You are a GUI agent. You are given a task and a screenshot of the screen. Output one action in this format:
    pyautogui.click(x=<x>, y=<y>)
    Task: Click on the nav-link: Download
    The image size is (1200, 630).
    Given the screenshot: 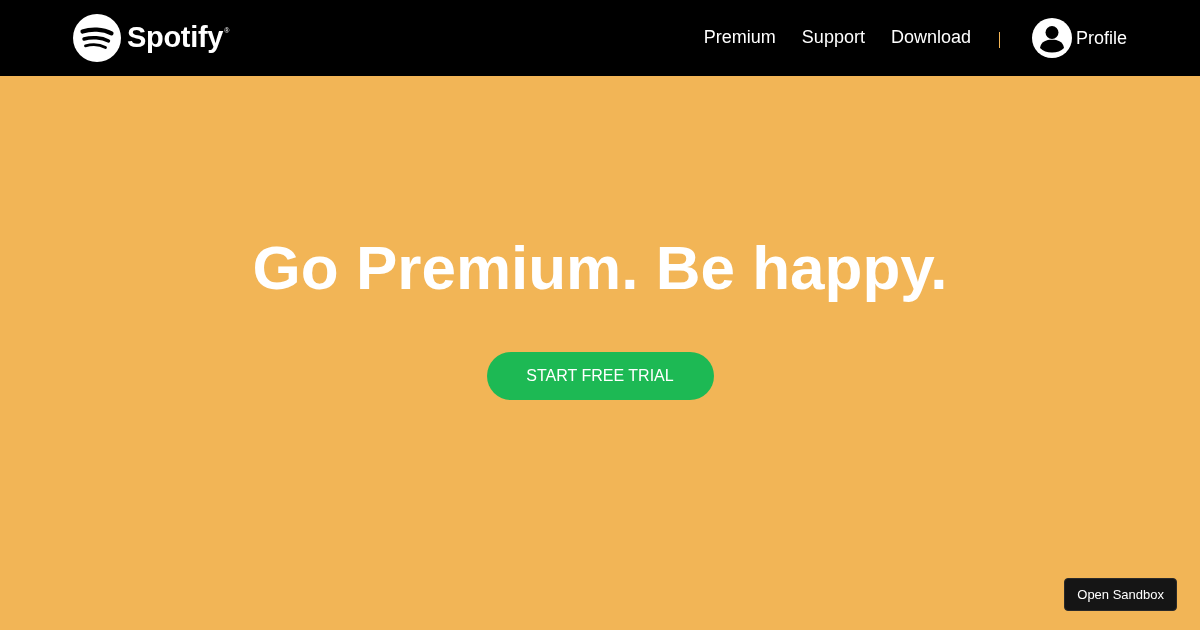 What is the action you would take?
    pyautogui.click(x=930, y=38)
    